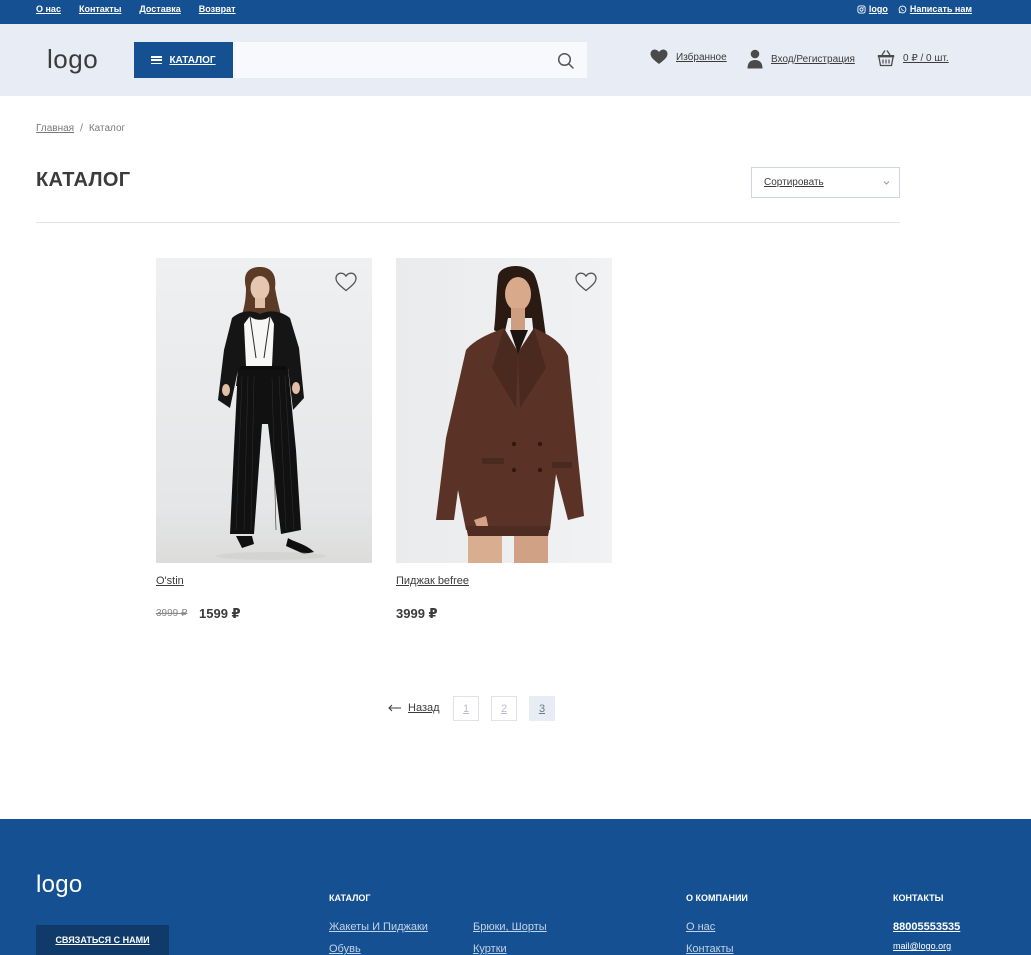  I want to click on instagram-label: logo, so click(878, 9).